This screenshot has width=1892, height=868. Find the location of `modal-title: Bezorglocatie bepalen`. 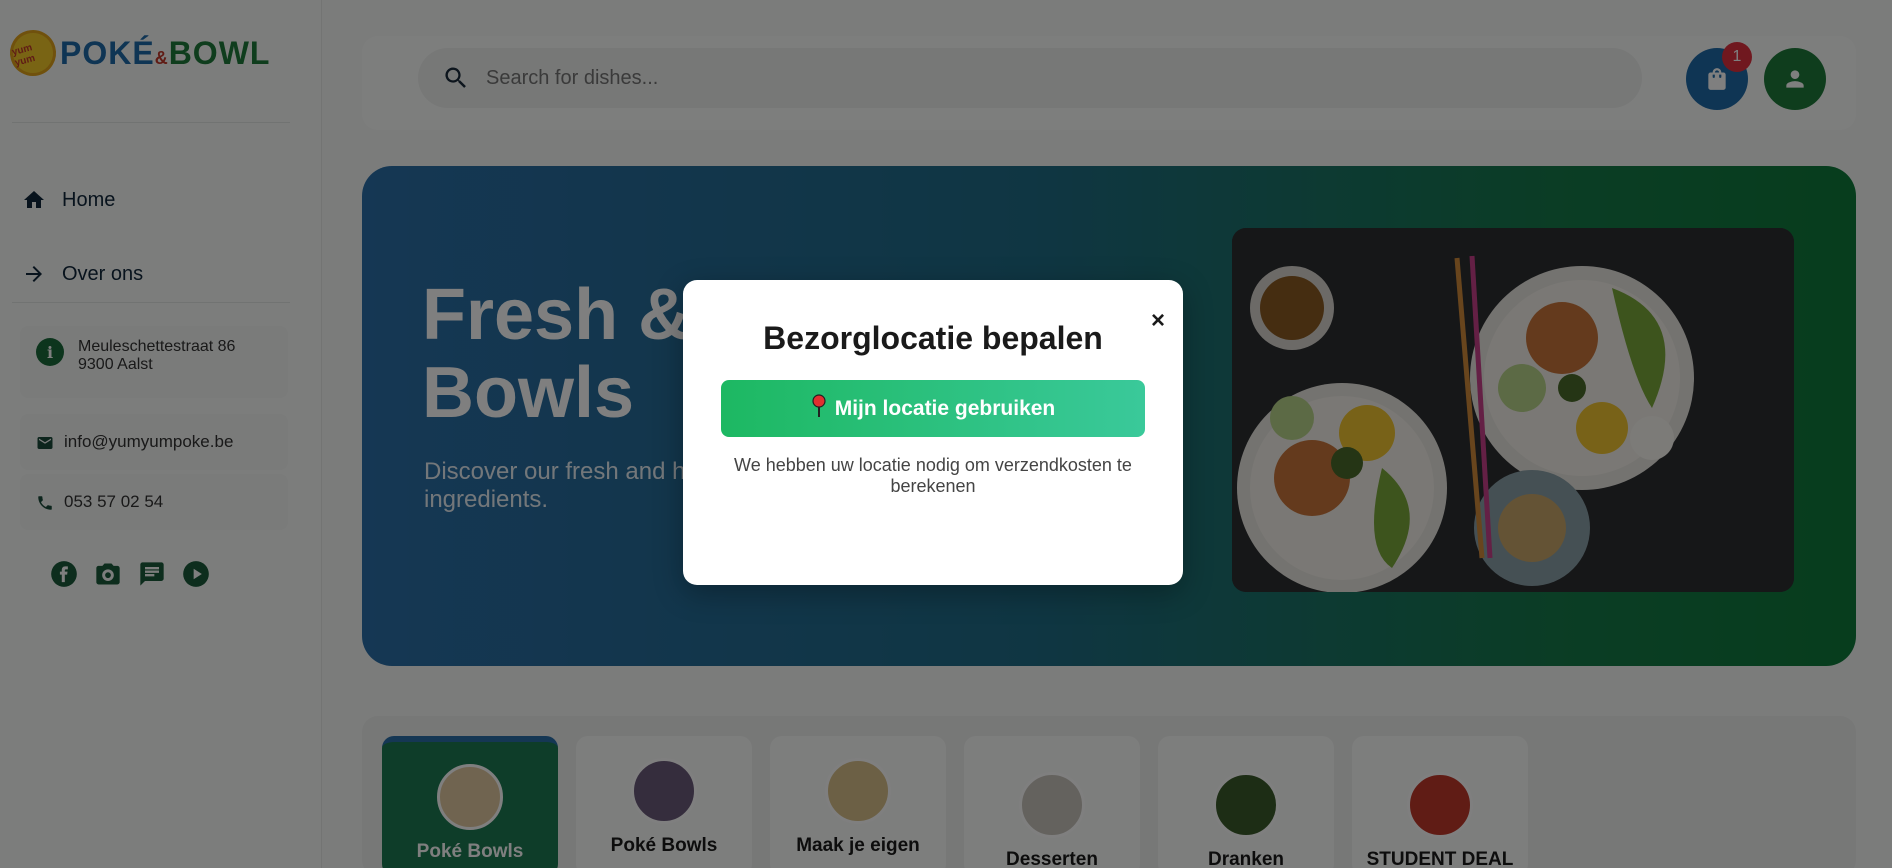

modal-title: Bezorglocatie bepalen is located at coordinates (933, 338).